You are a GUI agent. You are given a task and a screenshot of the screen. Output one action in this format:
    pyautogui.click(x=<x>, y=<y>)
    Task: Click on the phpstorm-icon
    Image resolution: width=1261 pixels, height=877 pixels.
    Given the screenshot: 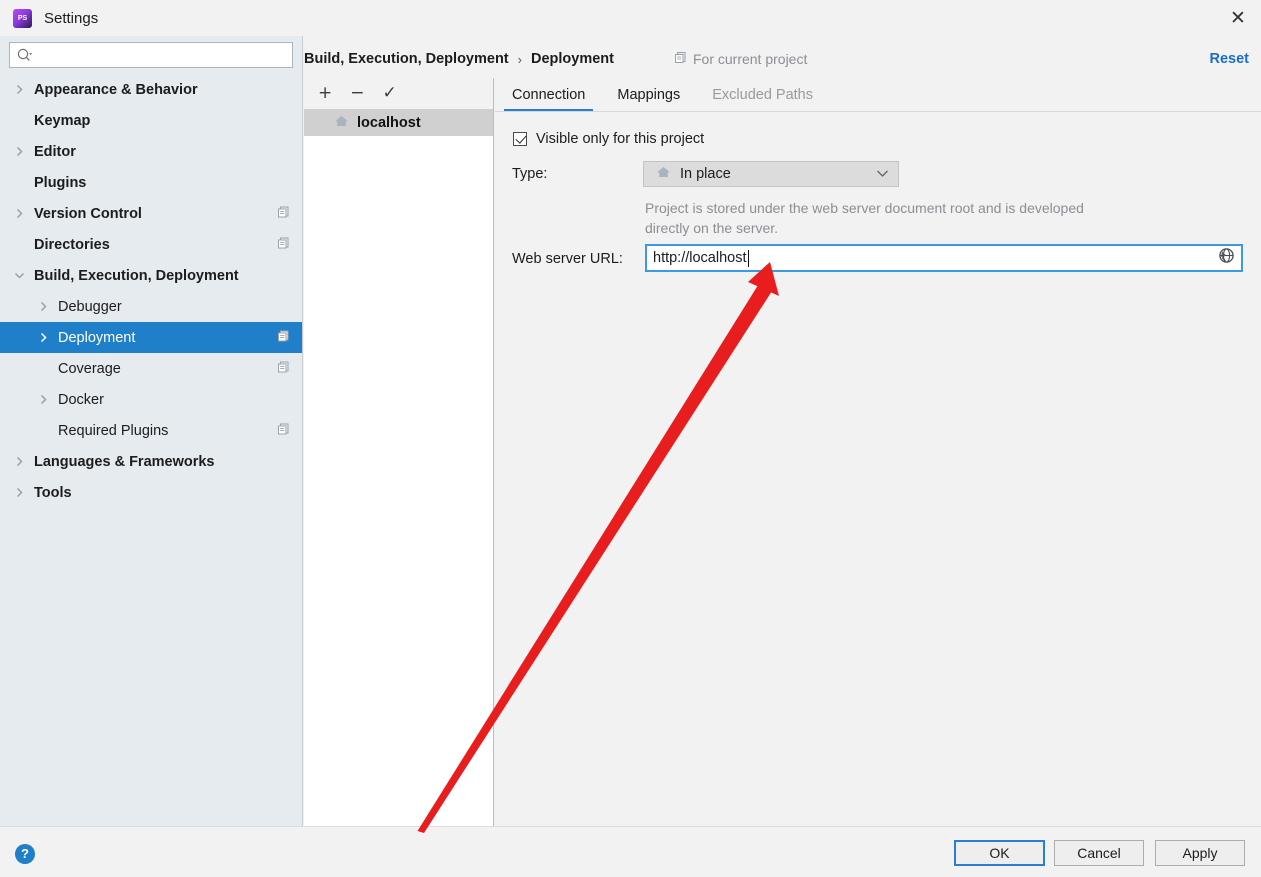 What is the action you would take?
    pyautogui.click(x=22, y=18)
    